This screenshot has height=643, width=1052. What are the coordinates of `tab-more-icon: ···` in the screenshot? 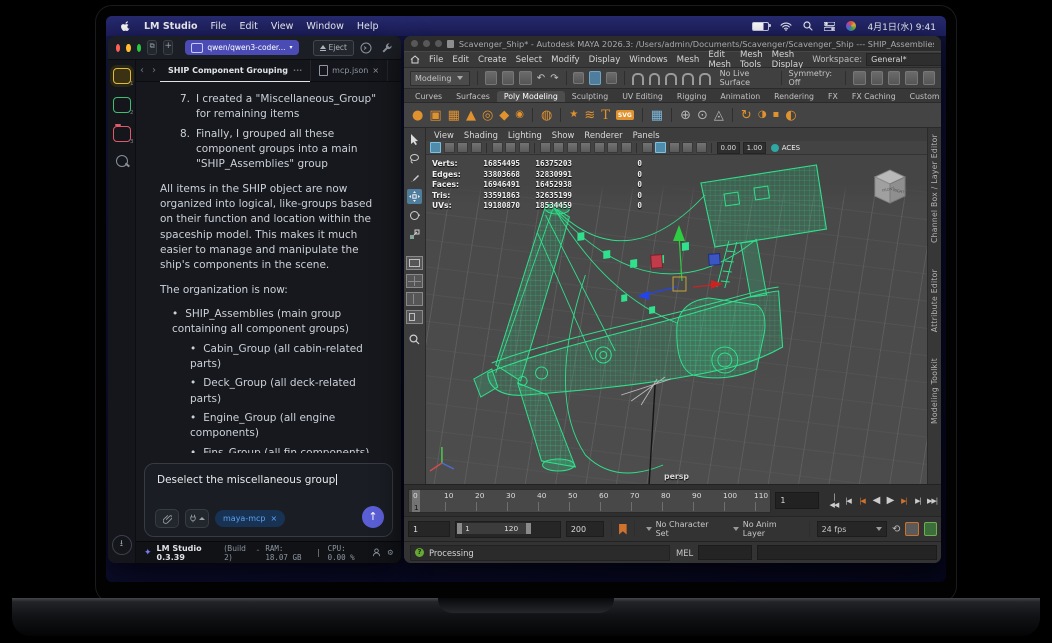 It's located at (297, 70).